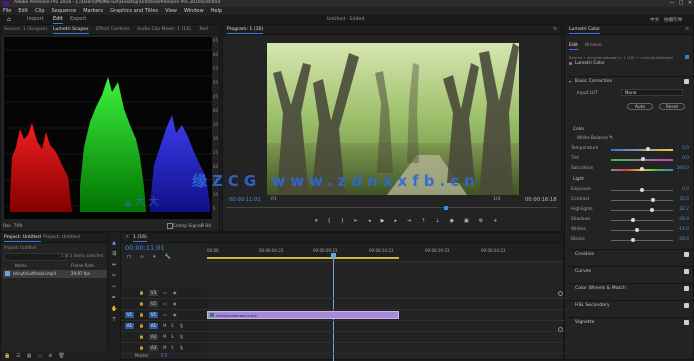 The image size is (694, 361). Describe the element at coordinates (12, 226) in the screenshot. I see `scope-colorspace: Rec. 709` at that location.